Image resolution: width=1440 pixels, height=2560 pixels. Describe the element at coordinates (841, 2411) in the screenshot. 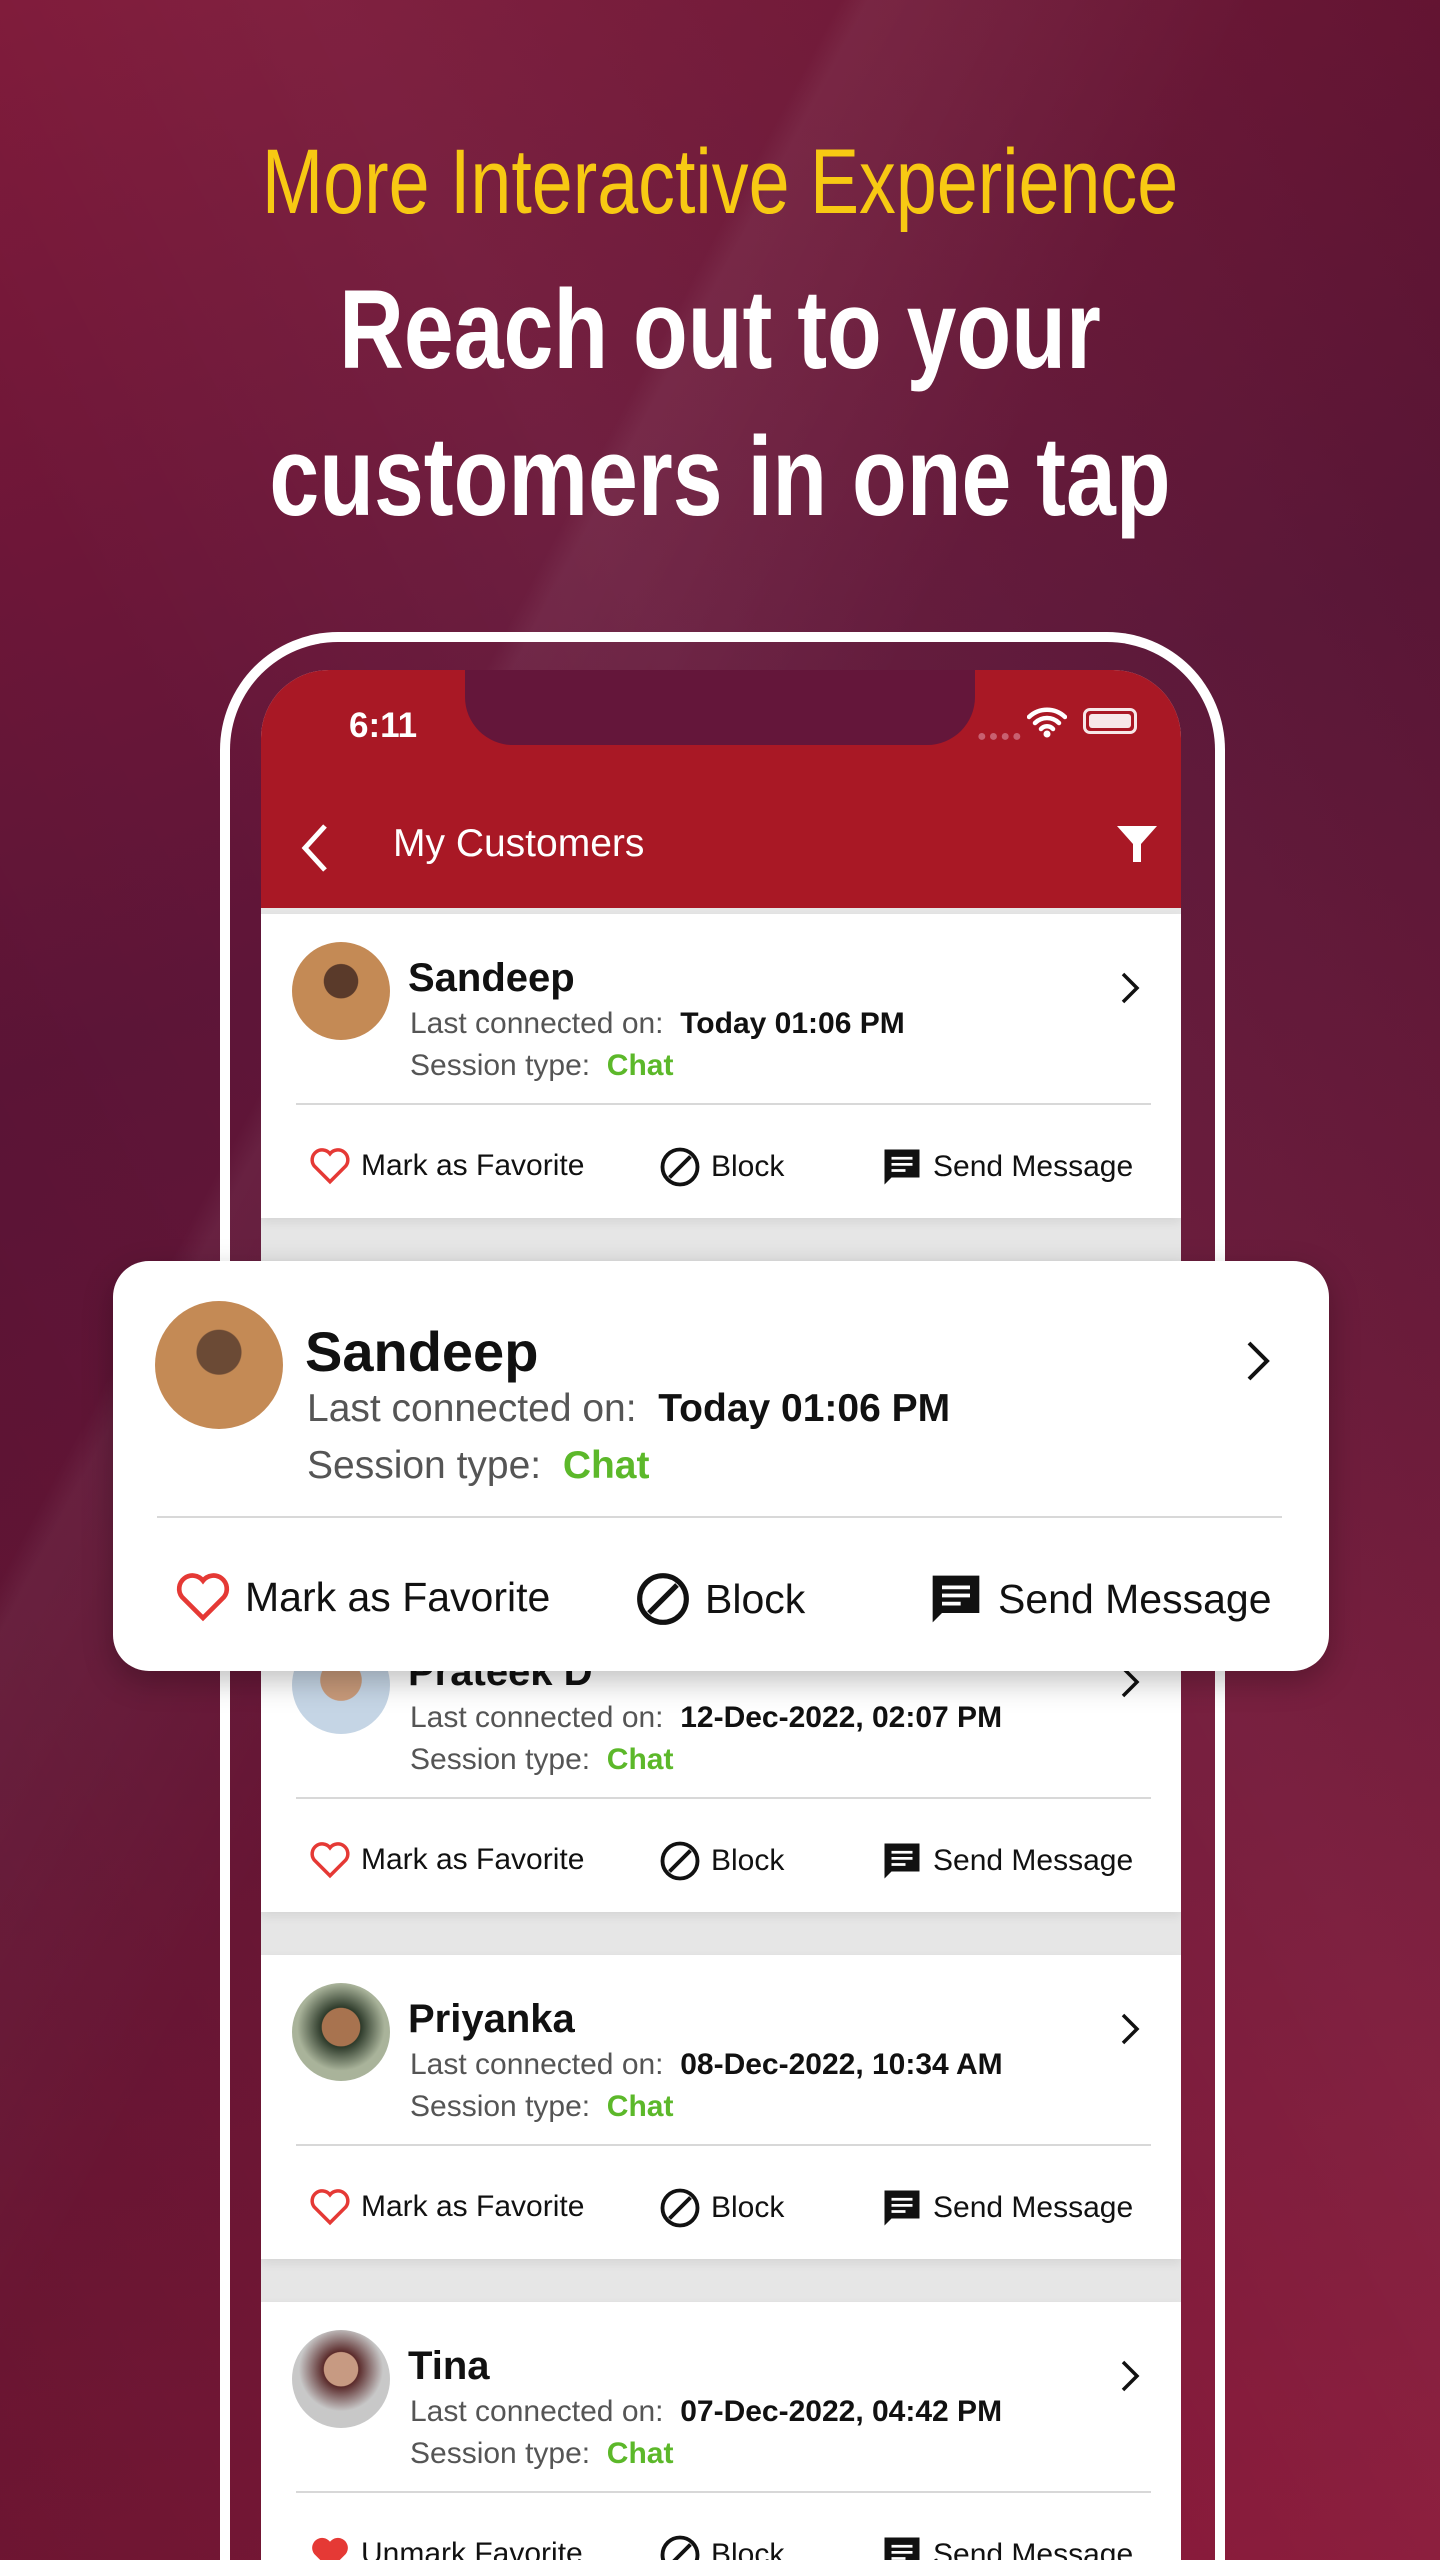

I see `last-connected-value: 07-Dec-2022, 04:42 PM` at that location.